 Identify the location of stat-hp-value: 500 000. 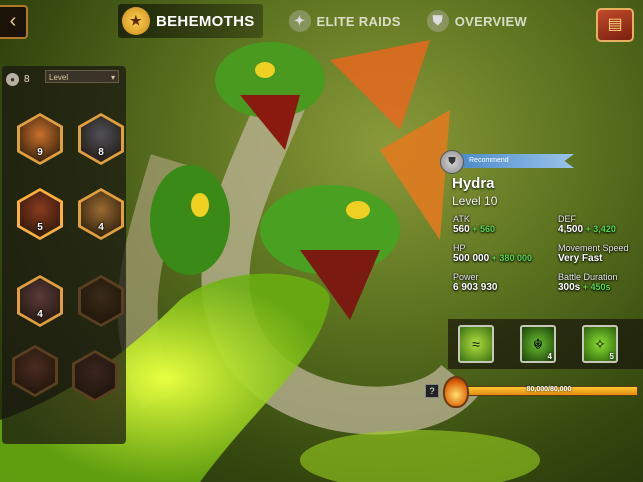
(471, 258).